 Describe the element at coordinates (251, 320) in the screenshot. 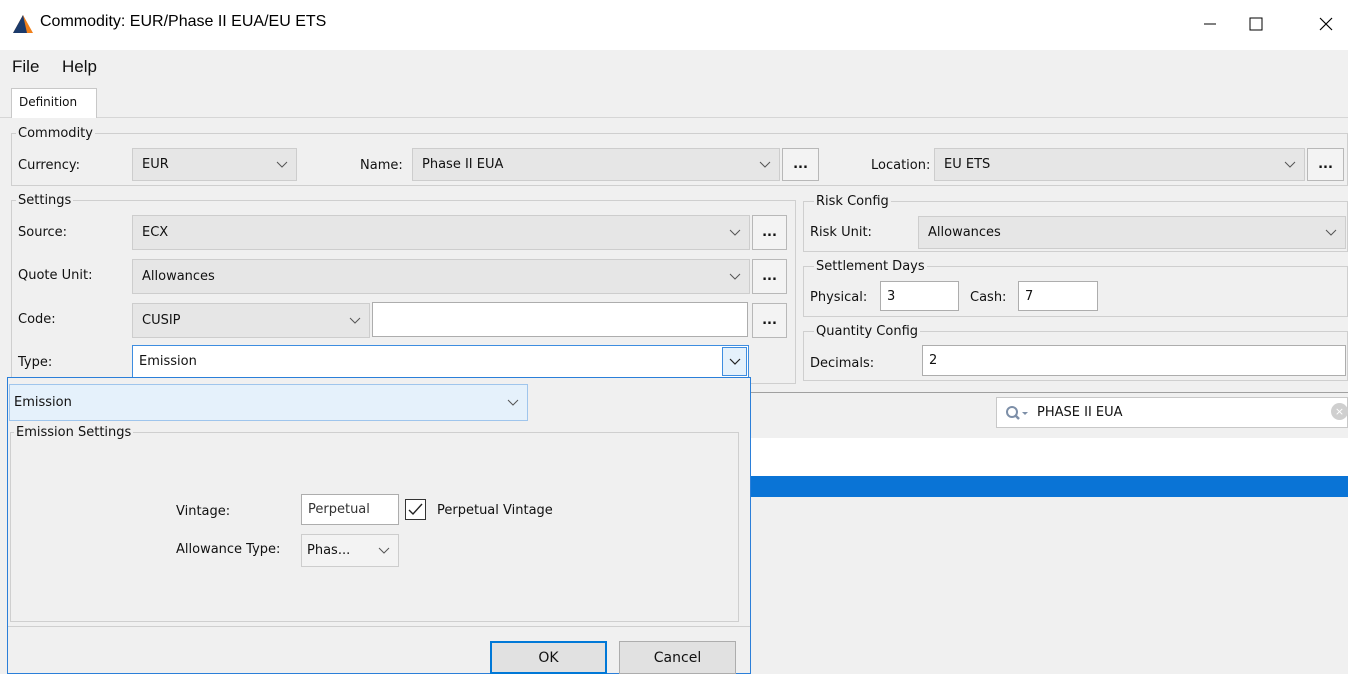

I see `code-select: CUSIP` at that location.